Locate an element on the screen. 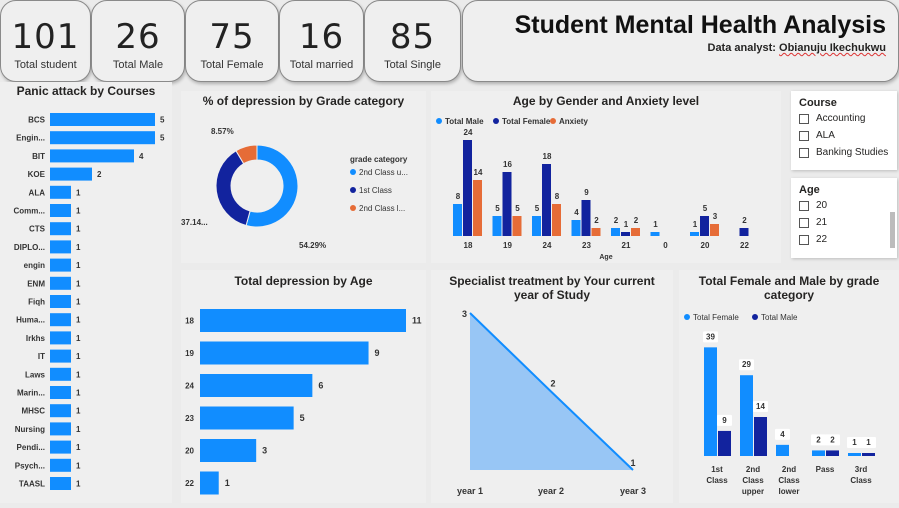  age-slicer: Age 20 21 22 is located at coordinates (844, 218).